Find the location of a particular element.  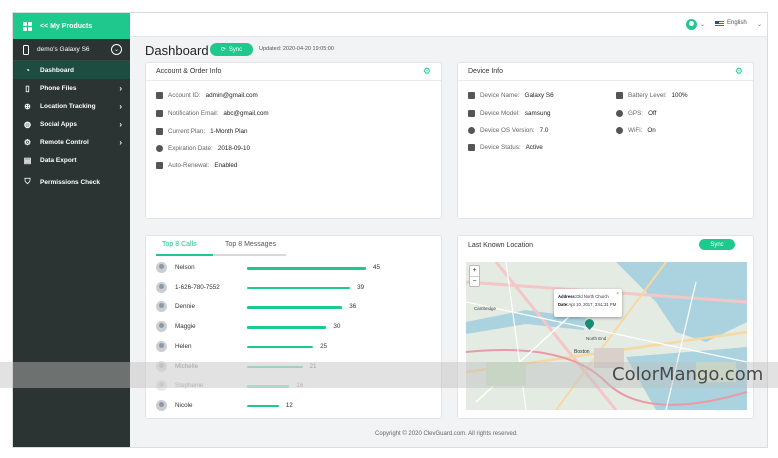

call-row: Helen 25 is located at coordinates (291, 347).